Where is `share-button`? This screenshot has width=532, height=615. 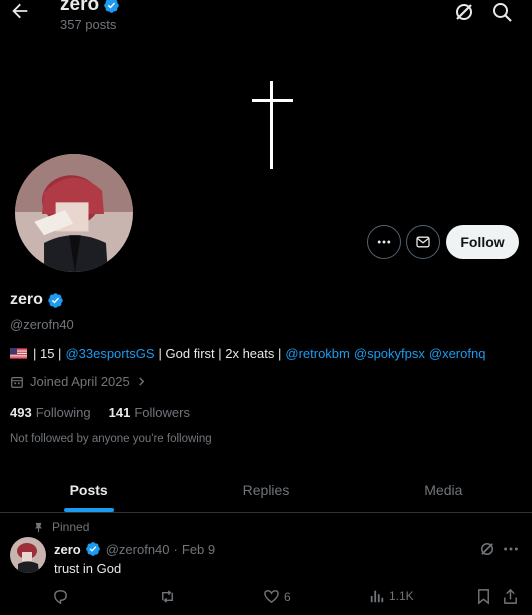 share-button is located at coordinates (510, 596).